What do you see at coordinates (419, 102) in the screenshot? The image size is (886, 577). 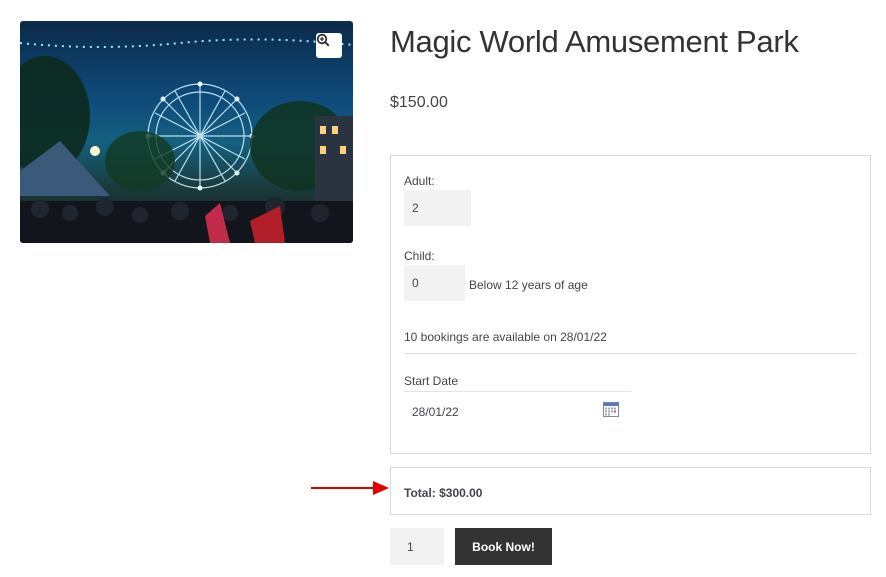 I see `product-price: $150.00` at bounding box center [419, 102].